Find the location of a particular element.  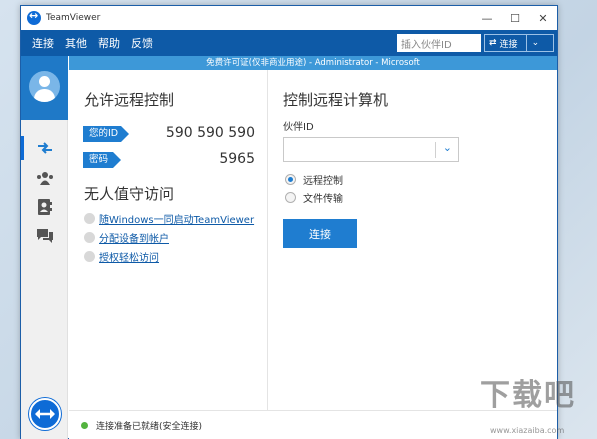

menu-bar: 连接 其他 帮助 反馈 插入伙伴ID ⇄ 连接 ⌄ is located at coordinates (289, 43).